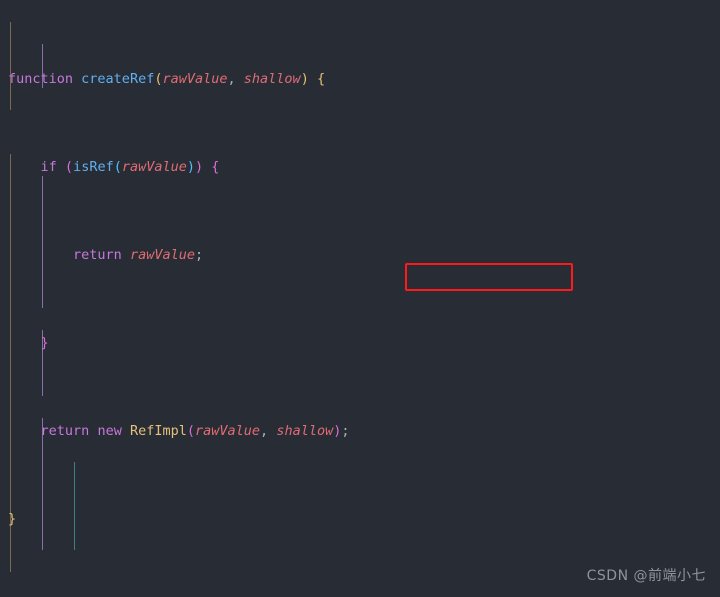 This screenshot has height=597, width=720. Describe the element at coordinates (309, 255) in the screenshot. I see `code-line: return rawValue;` at that location.